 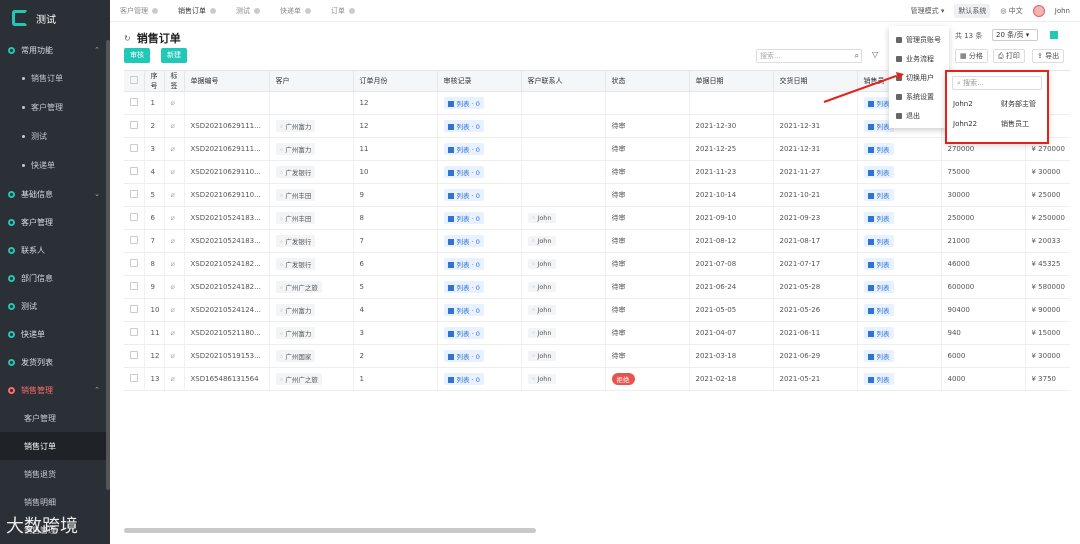 What do you see at coordinates (55, 136) in the screenshot?
I see `sidebar-item: 测试` at bounding box center [55, 136].